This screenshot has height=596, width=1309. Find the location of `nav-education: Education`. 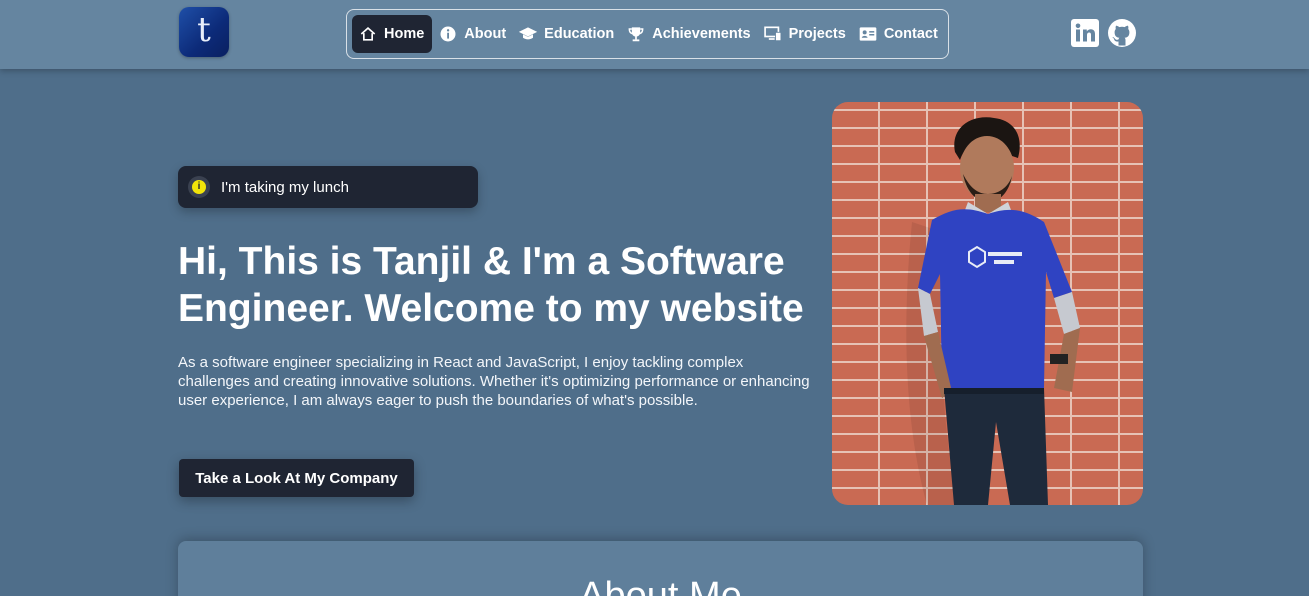

nav-education: Education is located at coordinates (566, 34).